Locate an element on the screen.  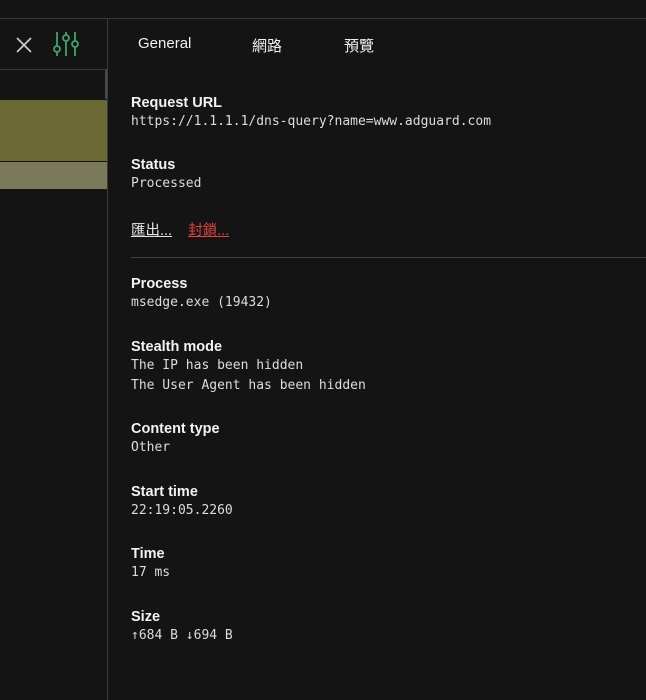
status-section: Status Processed is located at coordinates (166, 175).